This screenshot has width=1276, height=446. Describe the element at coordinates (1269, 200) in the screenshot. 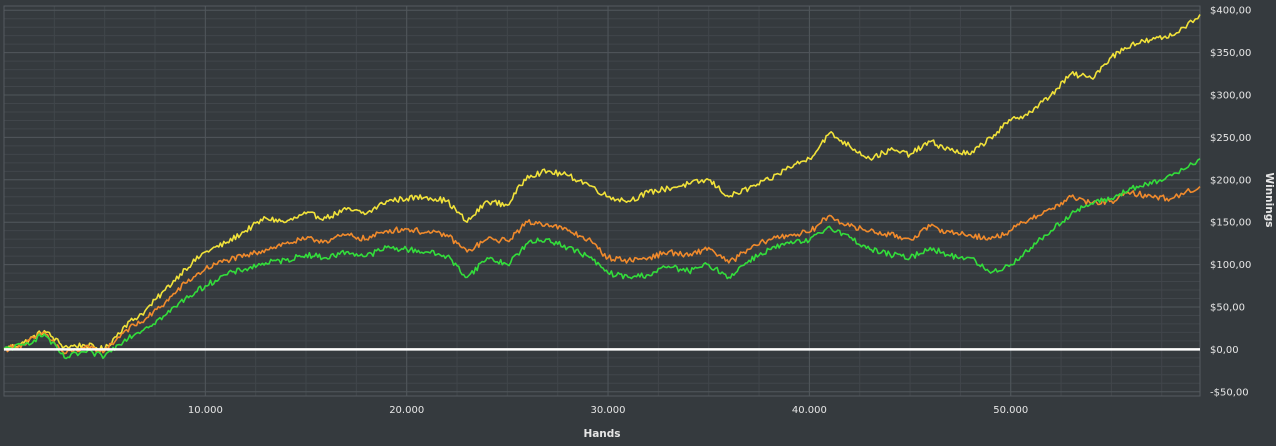

I see `y-axis-label: Winnings` at that location.